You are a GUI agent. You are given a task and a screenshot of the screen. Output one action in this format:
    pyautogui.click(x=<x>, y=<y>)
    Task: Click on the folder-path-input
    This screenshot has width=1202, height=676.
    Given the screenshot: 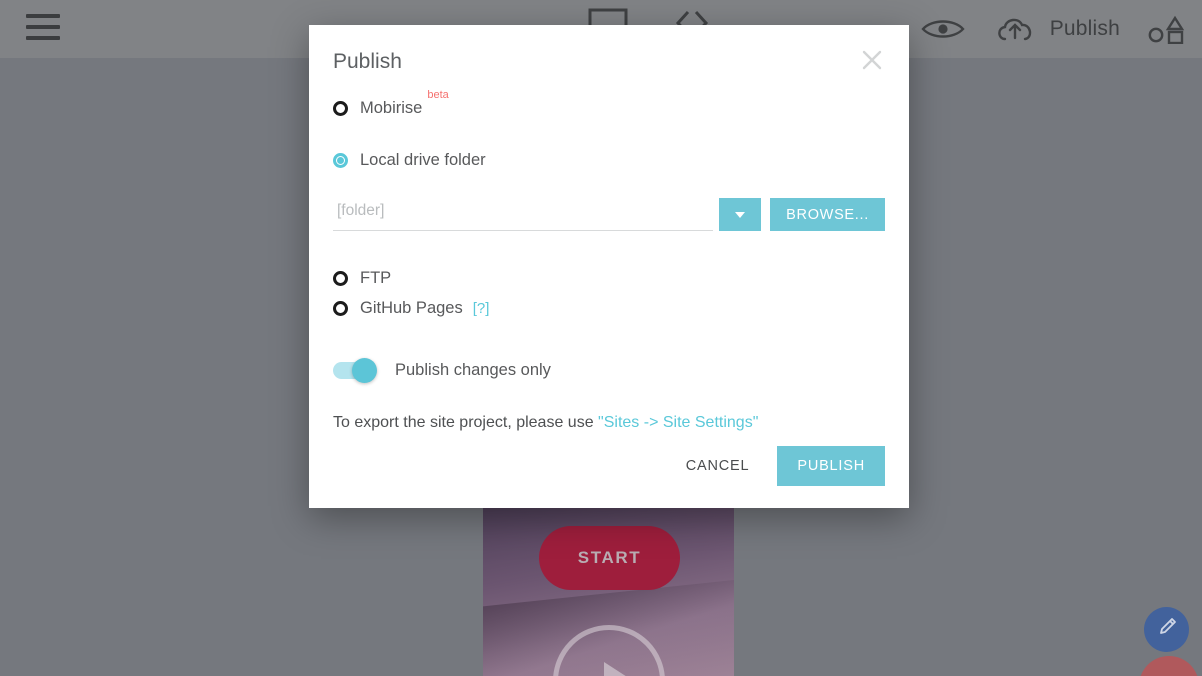 What is the action you would take?
    pyautogui.click(x=523, y=214)
    